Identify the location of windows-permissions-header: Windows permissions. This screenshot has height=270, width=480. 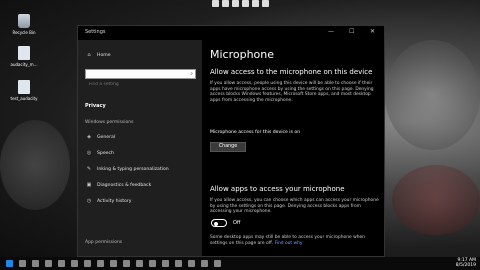
(109, 122).